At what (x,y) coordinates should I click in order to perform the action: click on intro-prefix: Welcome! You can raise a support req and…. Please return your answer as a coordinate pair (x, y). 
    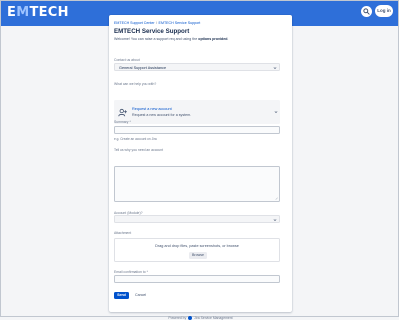
    Looking at the image, I should click on (156, 39).